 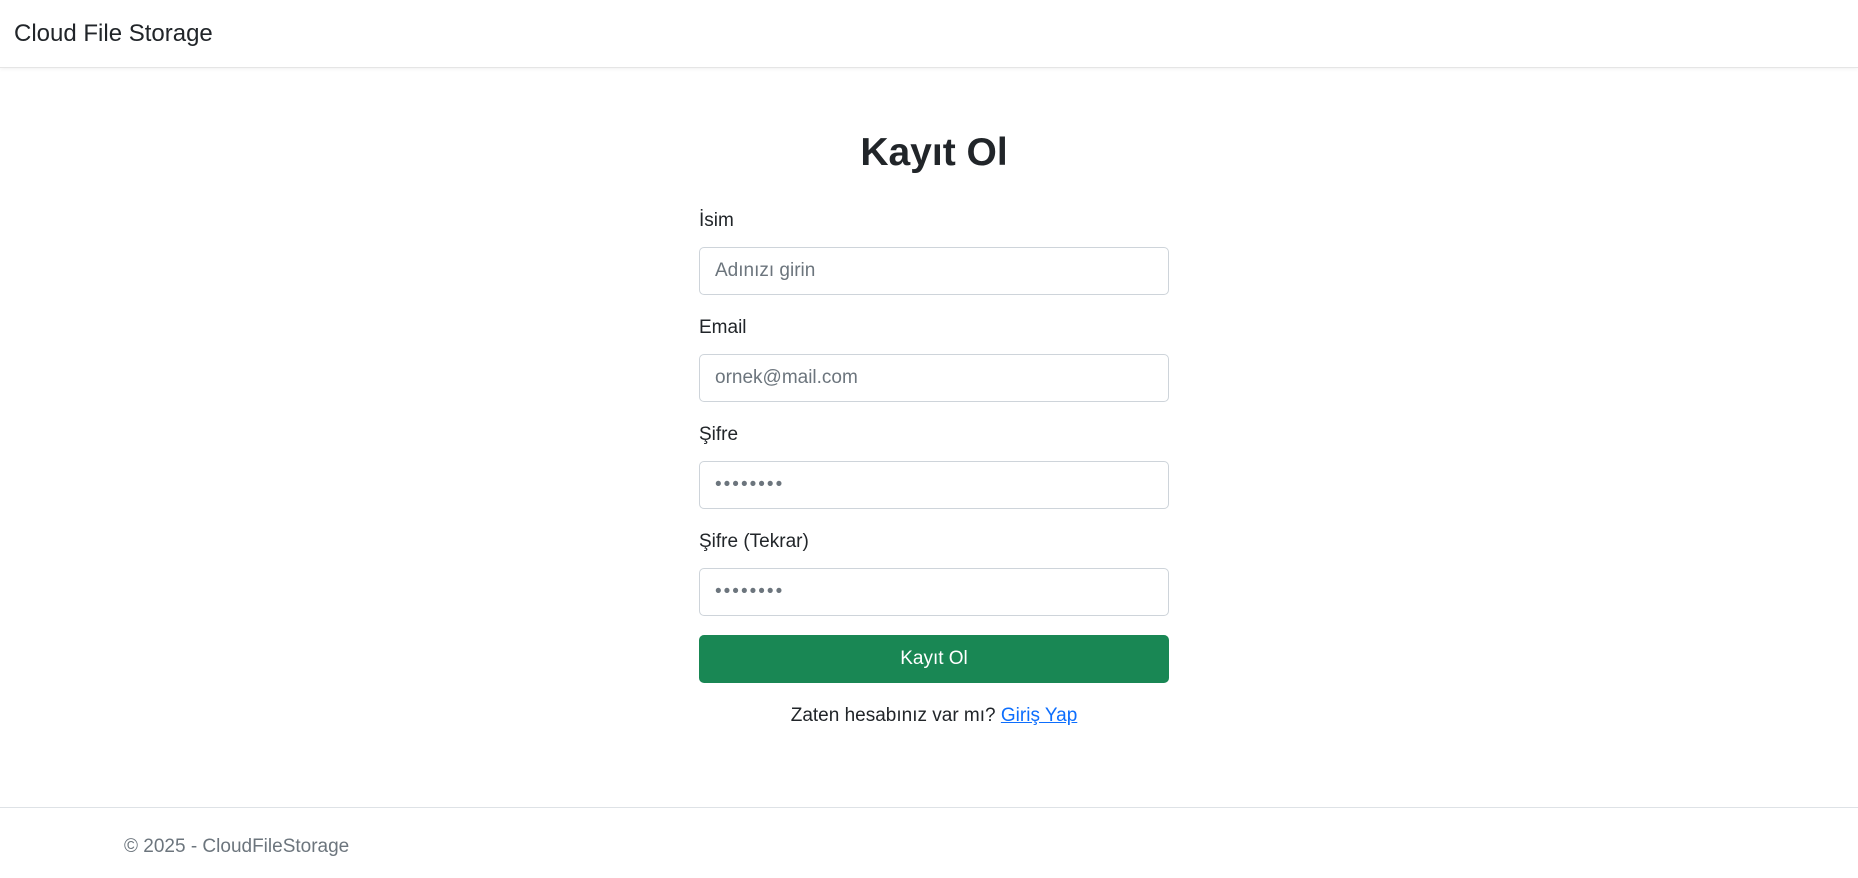 What do you see at coordinates (934, 485) in the screenshot?
I see `password-input` at bounding box center [934, 485].